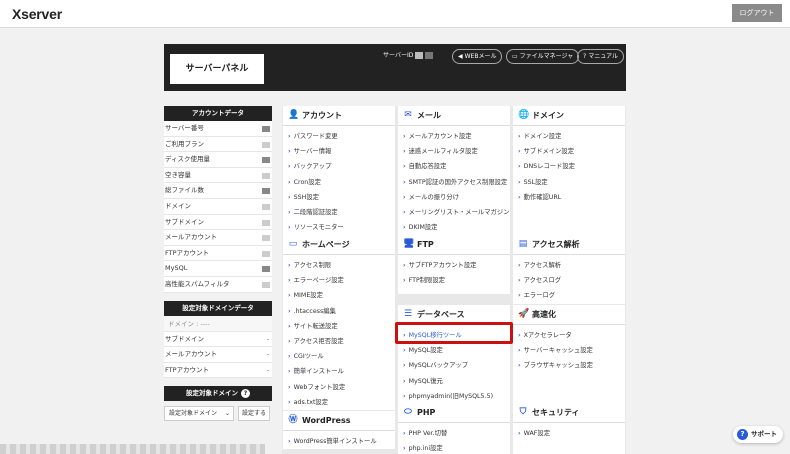  Describe the element at coordinates (454, 137) in the screenshot. I see `menu-item: メールアカウント設定` at that location.